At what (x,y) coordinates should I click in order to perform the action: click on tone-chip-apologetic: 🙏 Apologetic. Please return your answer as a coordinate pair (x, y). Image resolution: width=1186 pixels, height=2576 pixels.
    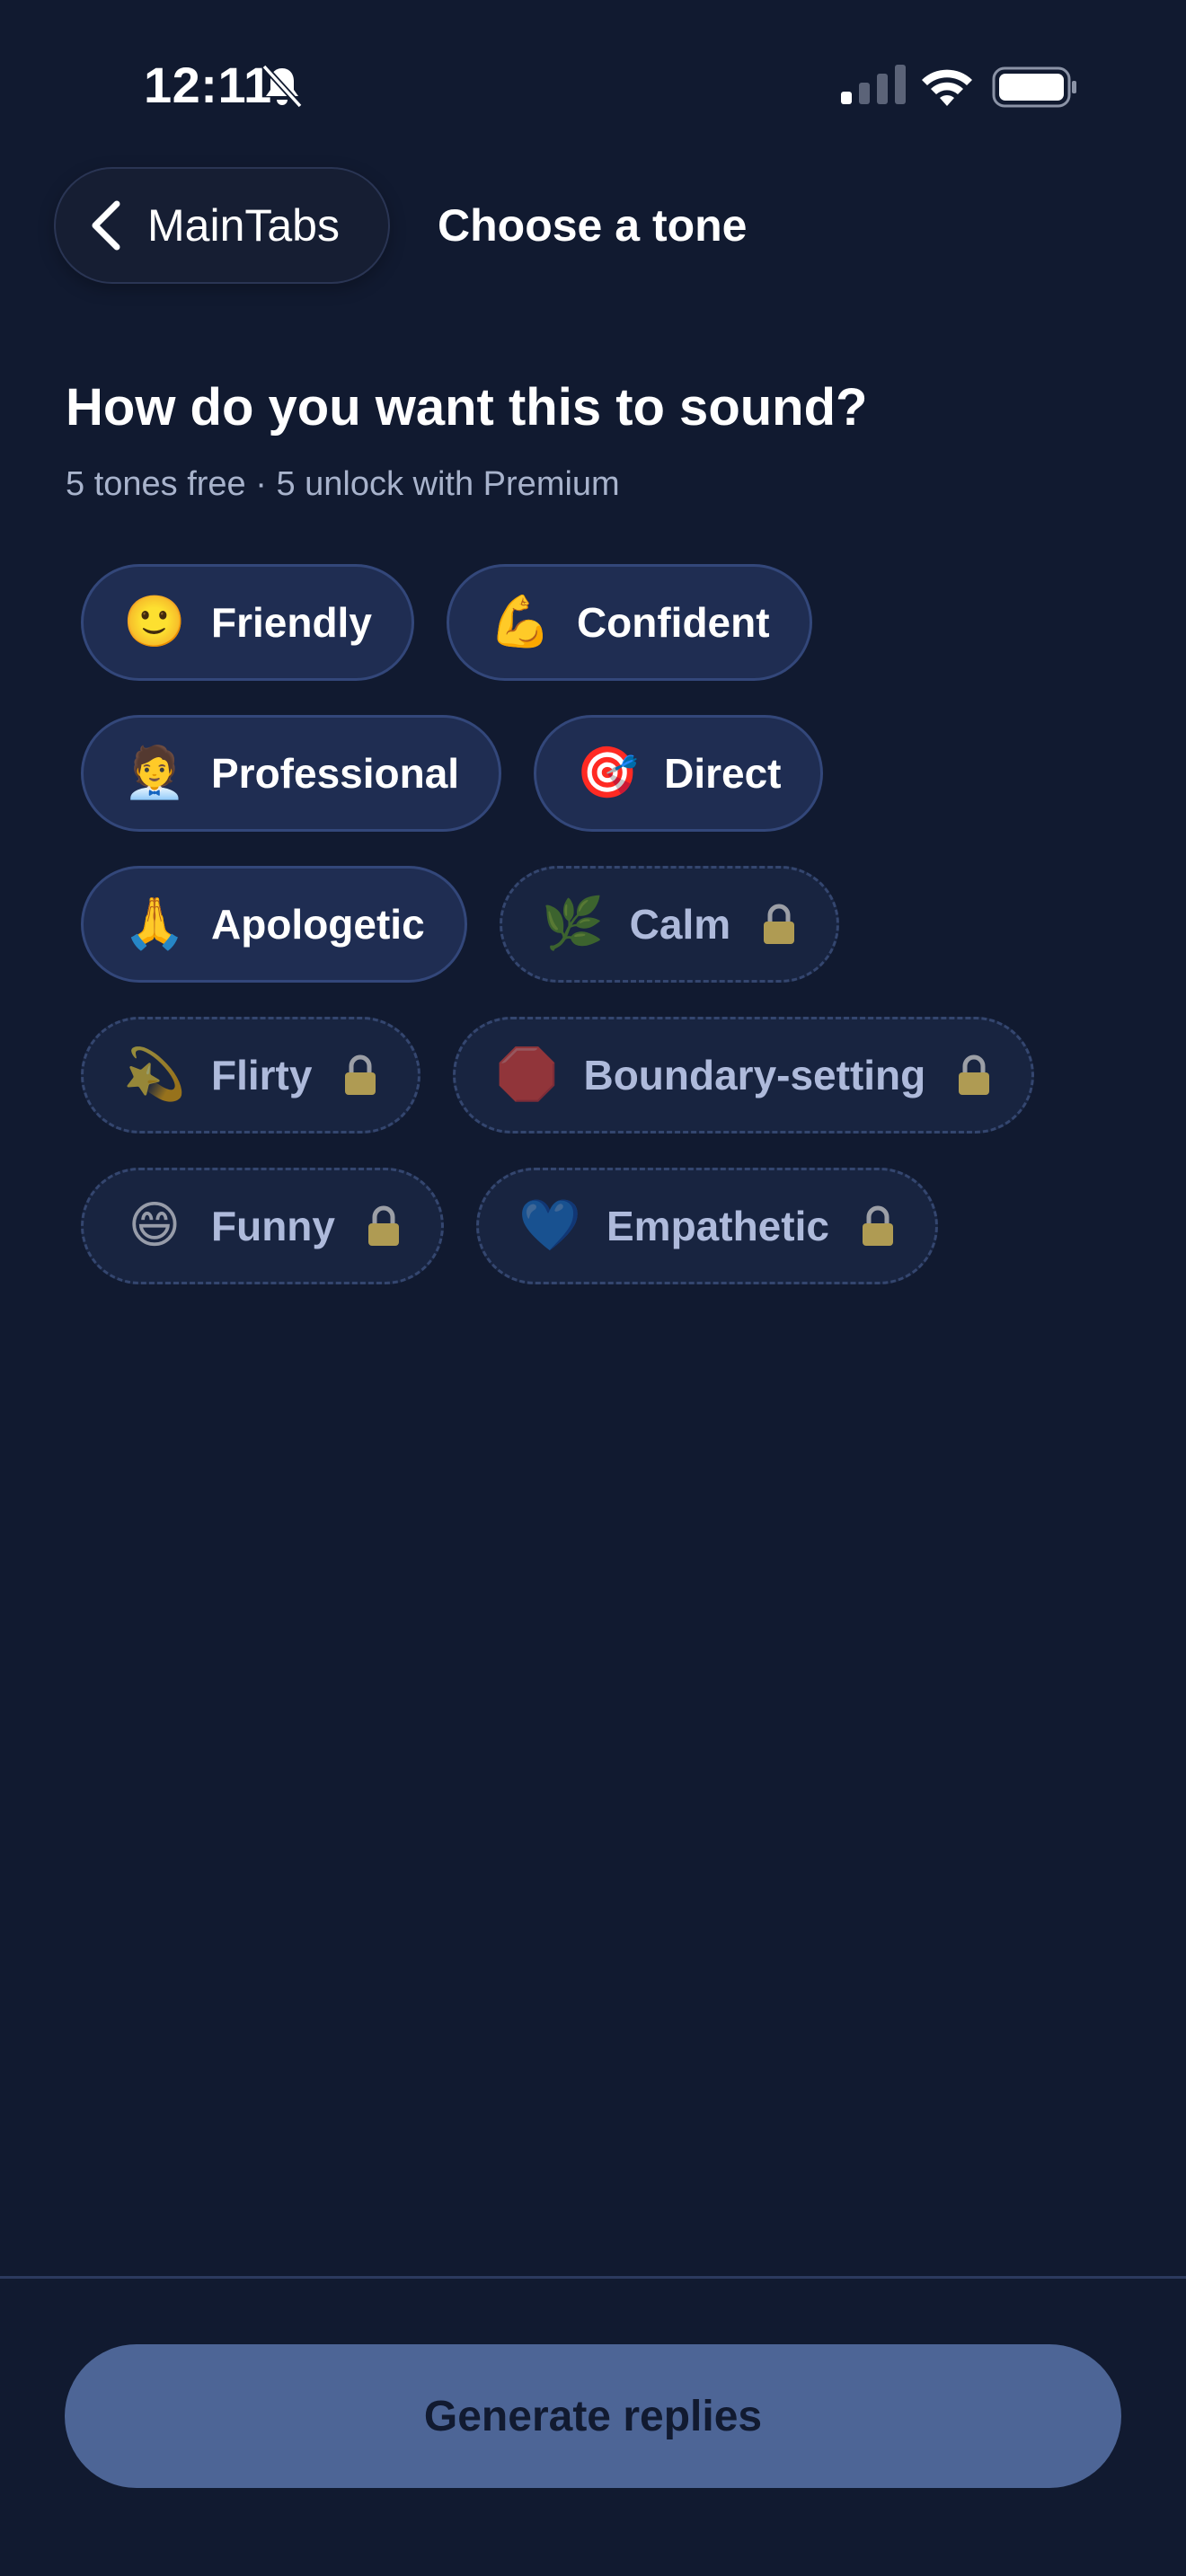
    Looking at the image, I should click on (274, 924).